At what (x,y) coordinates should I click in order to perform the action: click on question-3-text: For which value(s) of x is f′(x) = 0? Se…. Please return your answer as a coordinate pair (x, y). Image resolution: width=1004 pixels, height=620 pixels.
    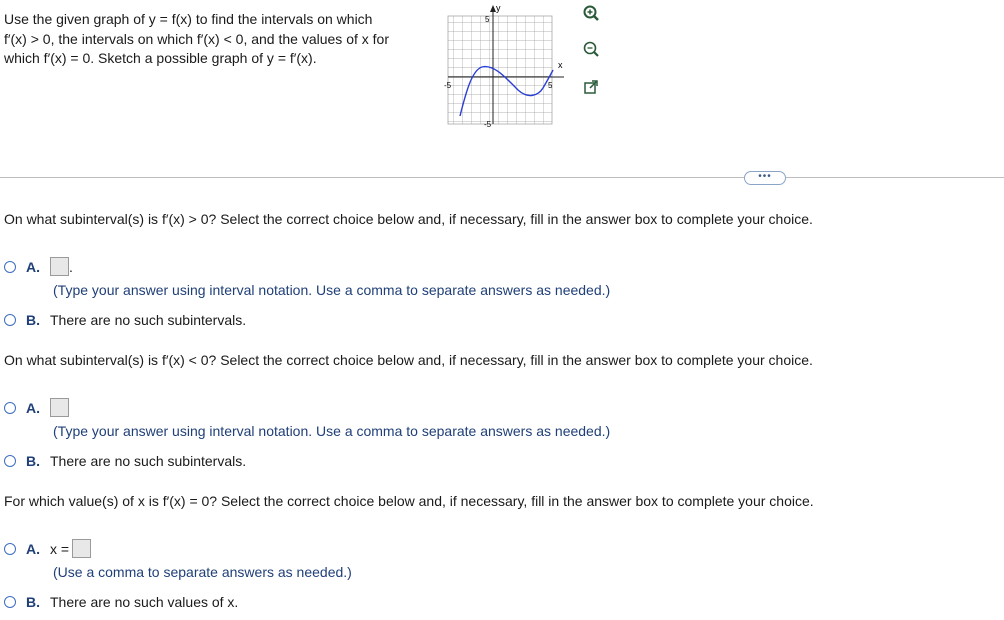
    Looking at the image, I should click on (409, 501).